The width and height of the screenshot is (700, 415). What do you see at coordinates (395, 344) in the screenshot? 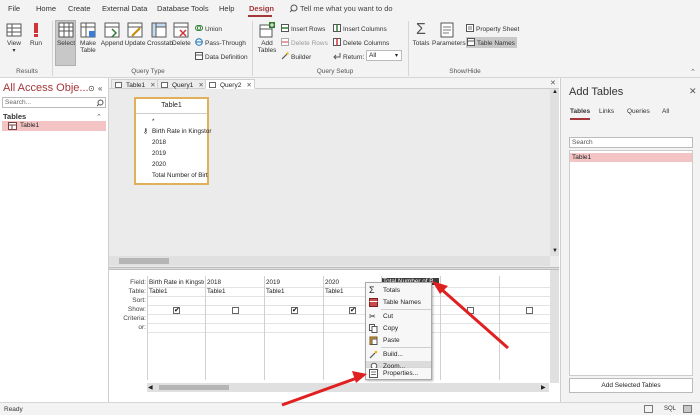
I see `annotation-arrows` at bounding box center [395, 344].